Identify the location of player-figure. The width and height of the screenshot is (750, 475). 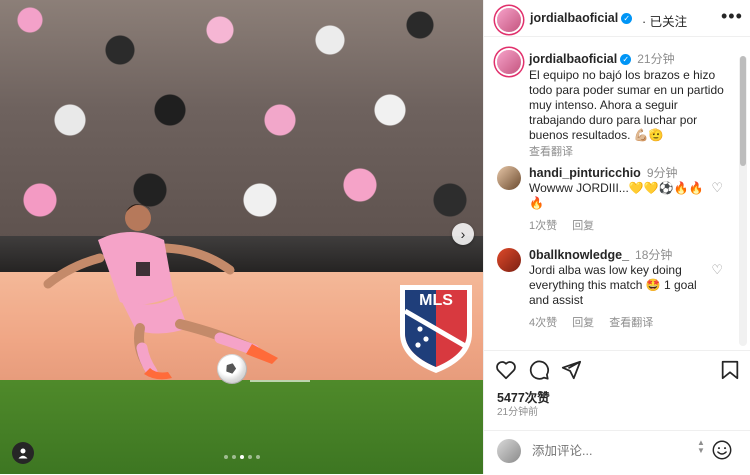
(160, 292).